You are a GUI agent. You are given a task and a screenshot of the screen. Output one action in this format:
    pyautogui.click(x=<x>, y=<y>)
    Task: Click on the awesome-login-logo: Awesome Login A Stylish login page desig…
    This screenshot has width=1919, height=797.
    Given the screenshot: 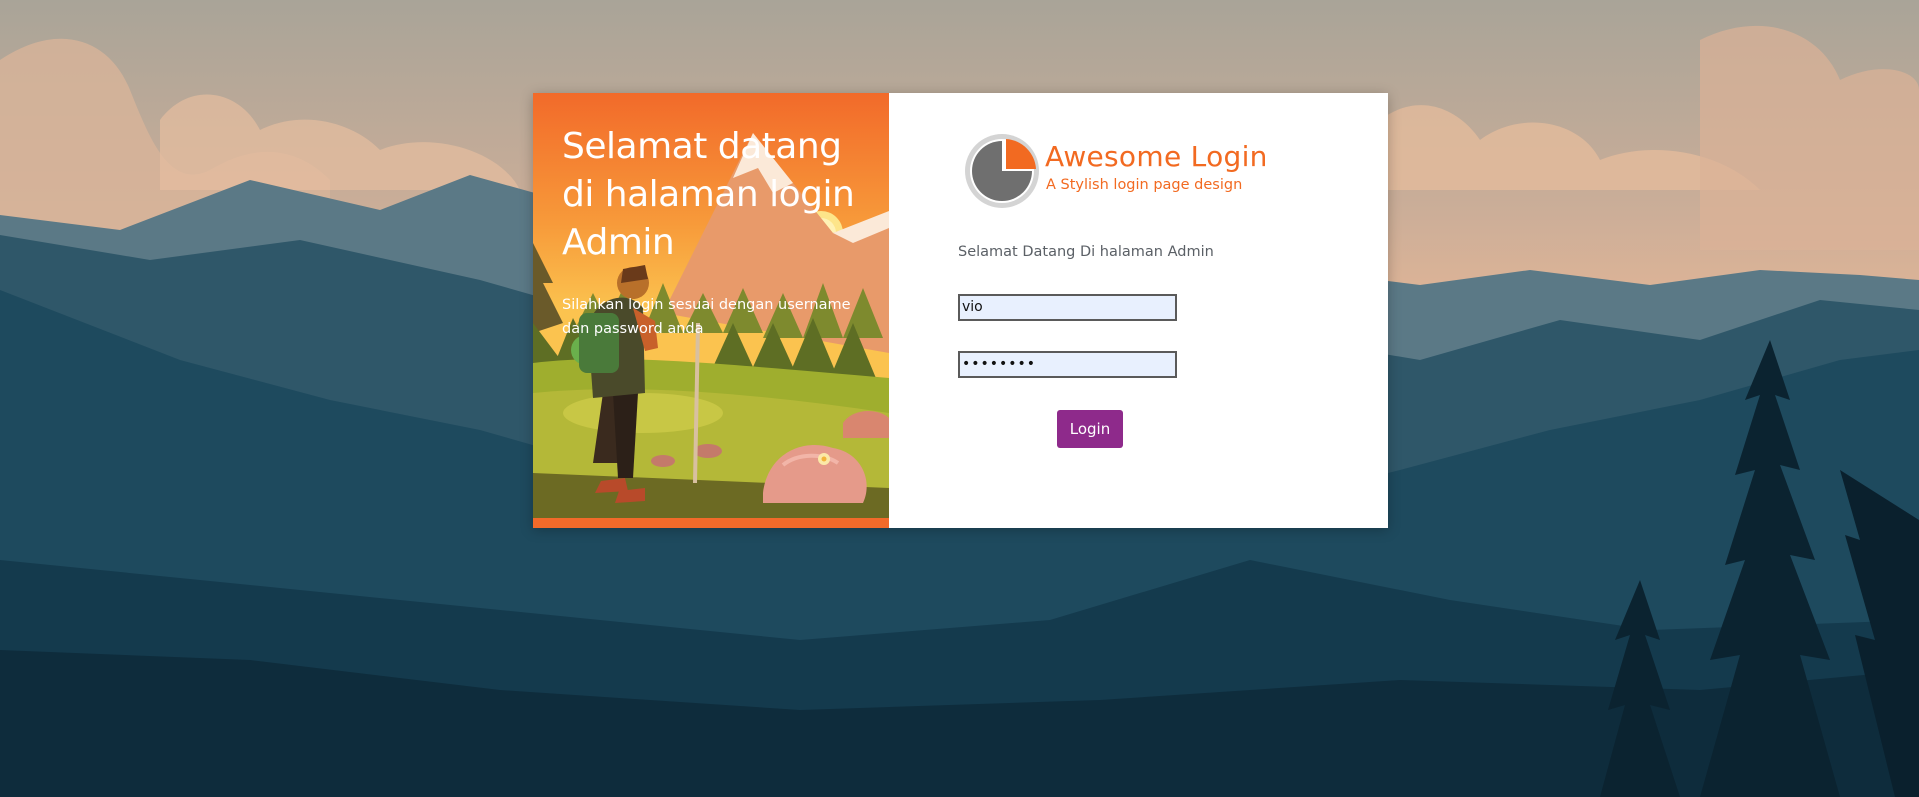 What is the action you would take?
    pyautogui.click(x=1142, y=171)
    